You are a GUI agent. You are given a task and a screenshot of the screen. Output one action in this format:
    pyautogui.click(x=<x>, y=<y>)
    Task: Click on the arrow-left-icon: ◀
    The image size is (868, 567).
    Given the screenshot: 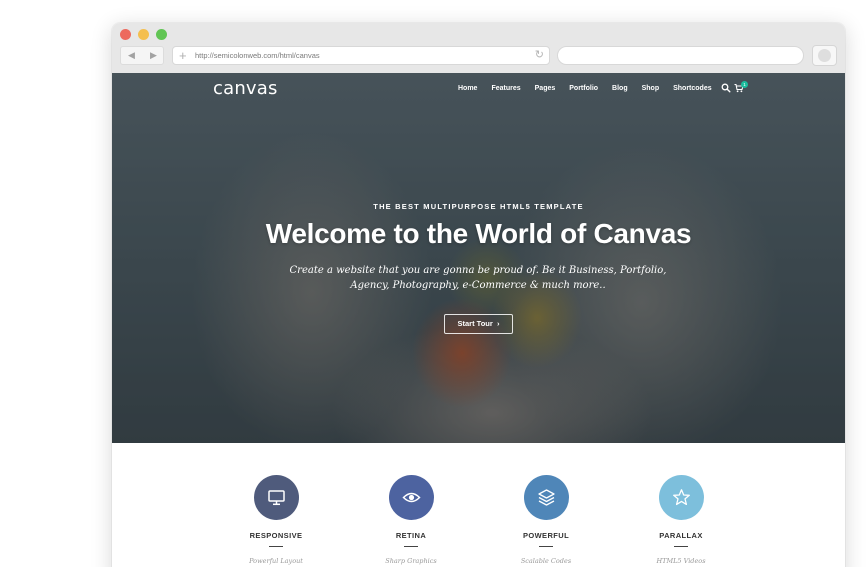 What is the action you would take?
    pyautogui.click(x=131, y=55)
    